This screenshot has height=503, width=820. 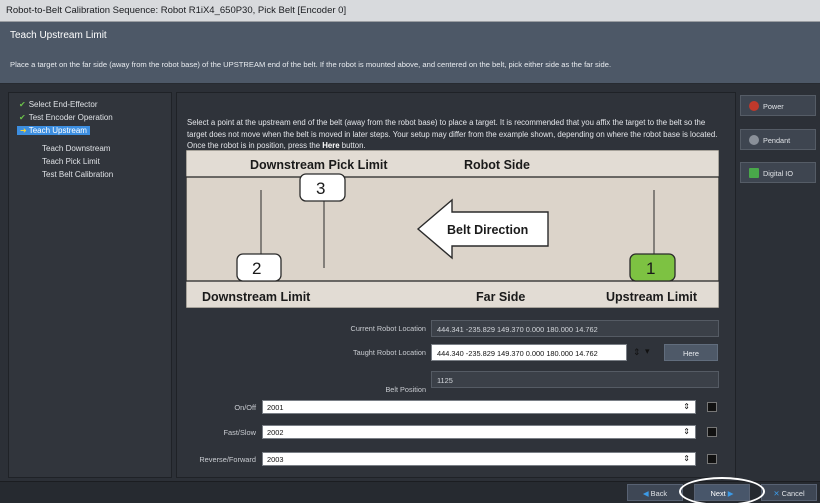 What do you see at coordinates (275, 432) in the screenshot?
I see `fast-slow-value: 2002` at bounding box center [275, 432].